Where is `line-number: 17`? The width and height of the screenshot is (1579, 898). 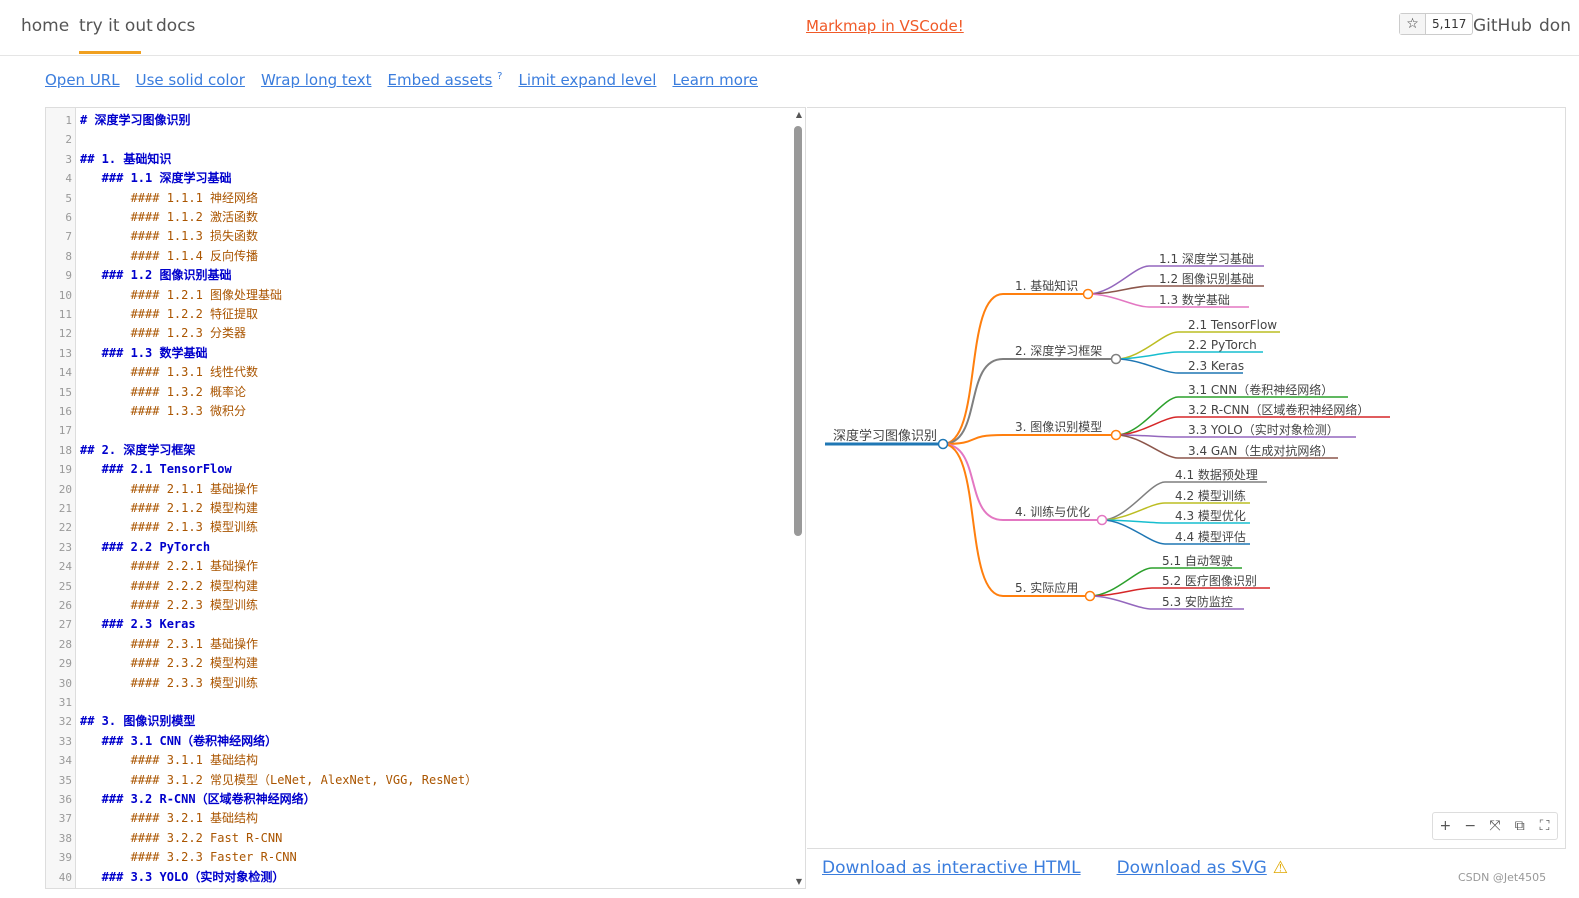 line-number: 17 is located at coordinates (65, 431).